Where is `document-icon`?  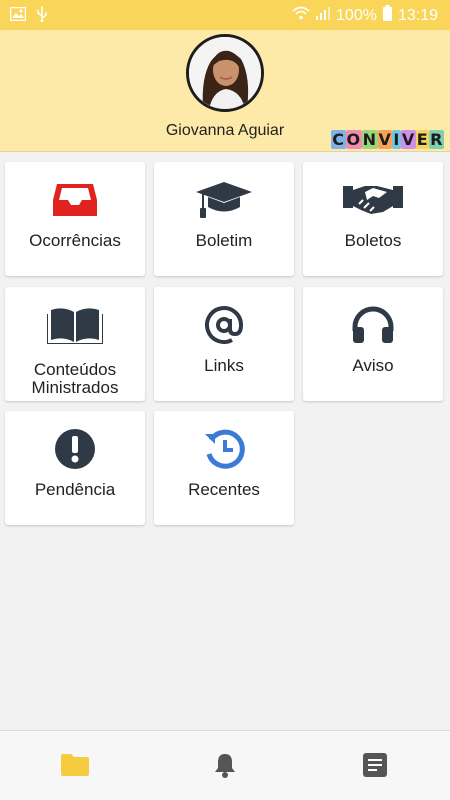 document-icon is located at coordinates (375, 767).